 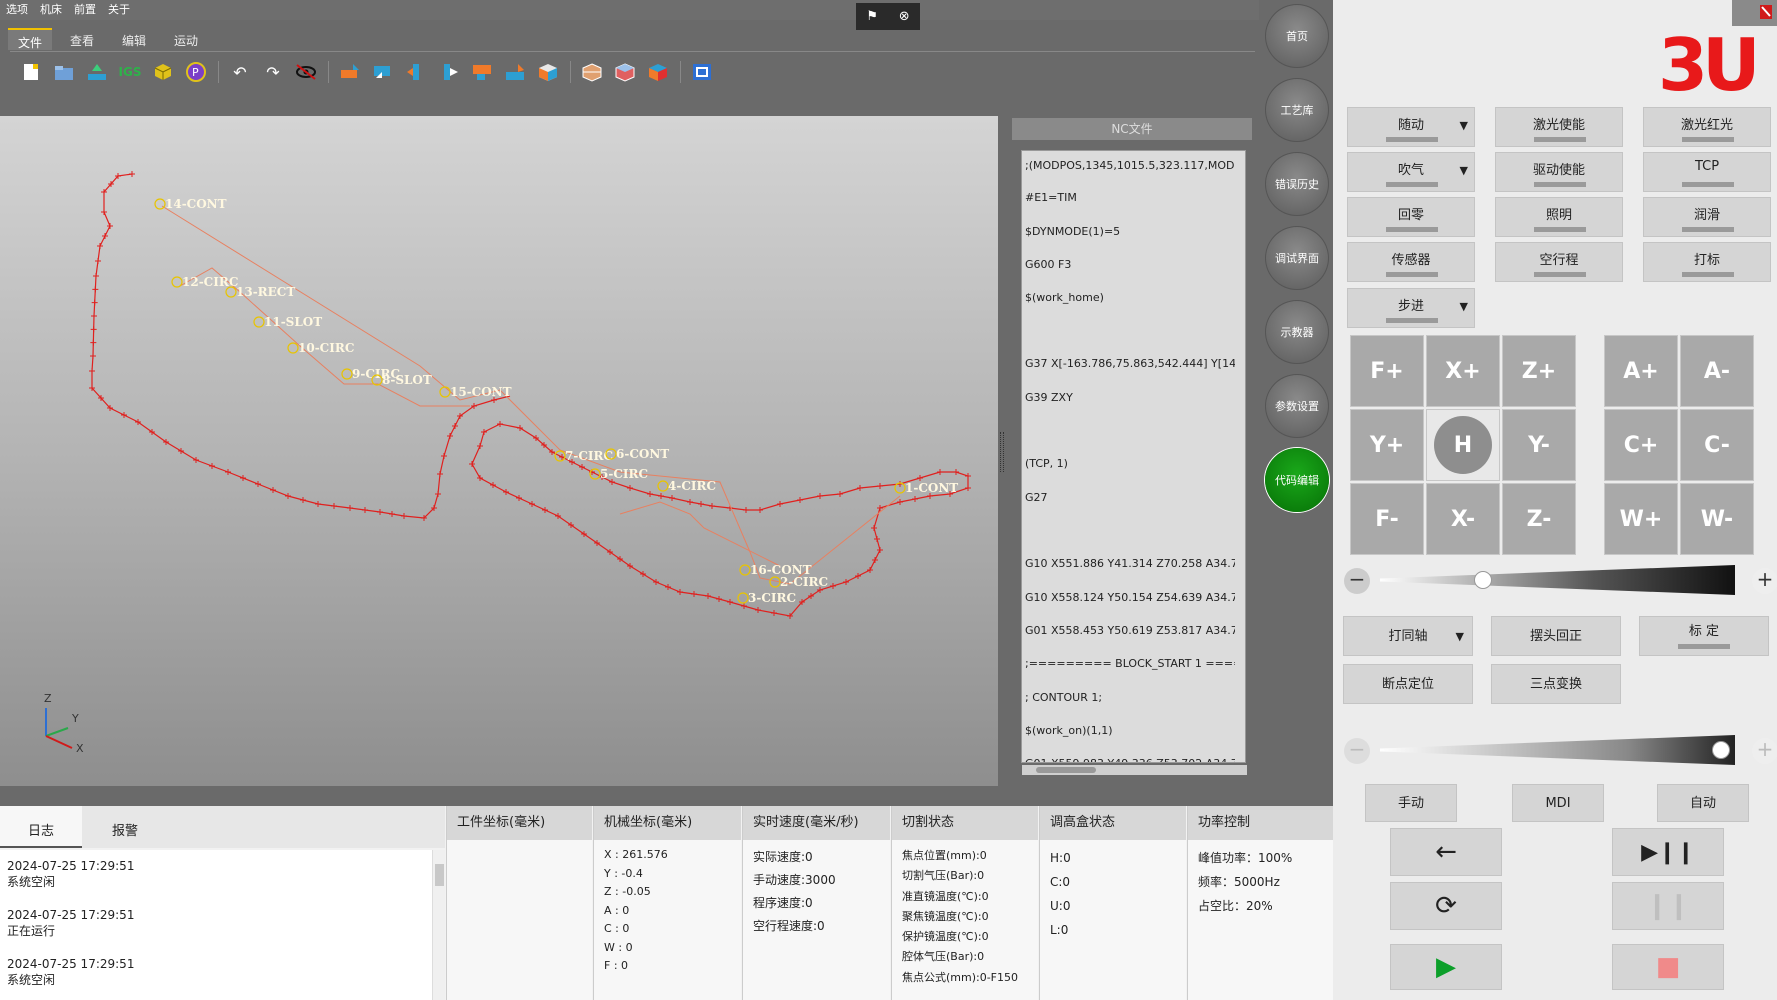 I want to click on nav-parameters: 参数设置, so click(x=1297, y=406).